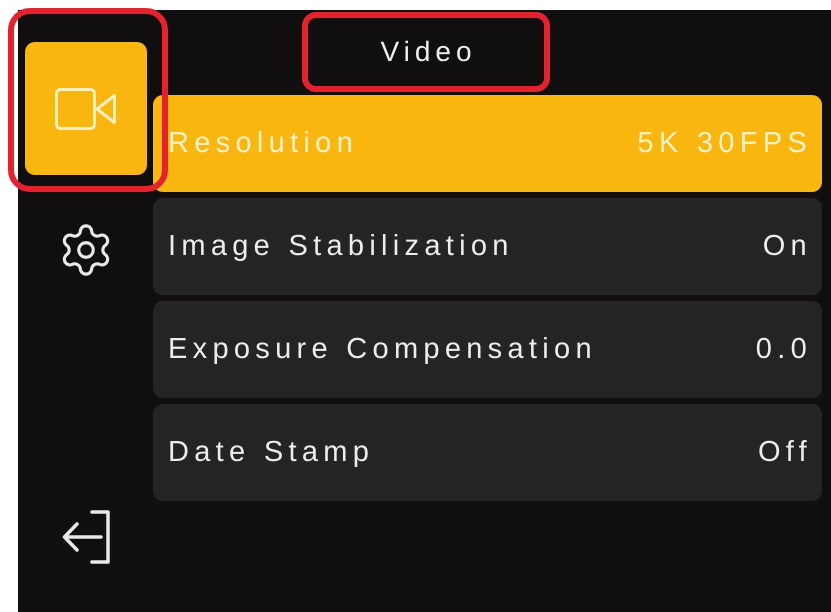 The width and height of the screenshot is (831, 612). Describe the element at coordinates (487, 452) in the screenshot. I see `settings-row: Date Stamp Off` at that location.